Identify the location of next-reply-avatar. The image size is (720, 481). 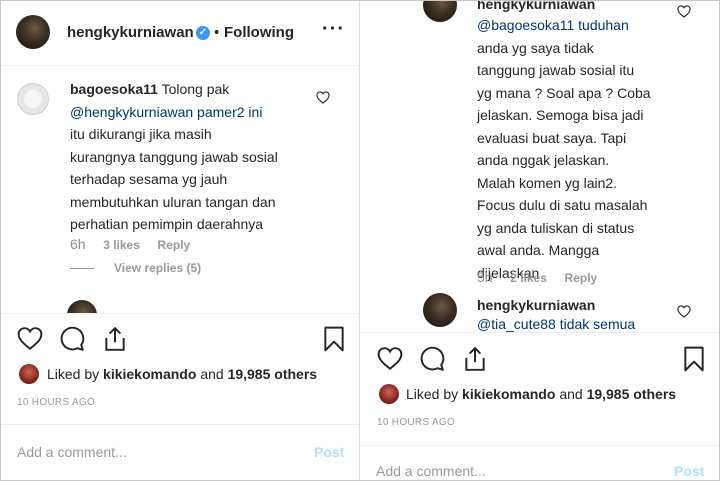
(440, 310).